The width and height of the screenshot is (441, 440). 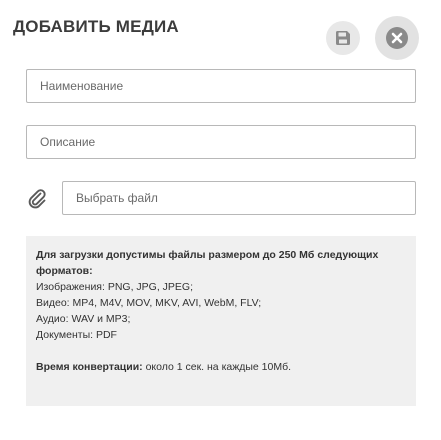 What do you see at coordinates (117, 198) in the screenshot?
I see `choose-file-label: Выбрать файл` at bounding box center [117, 198].